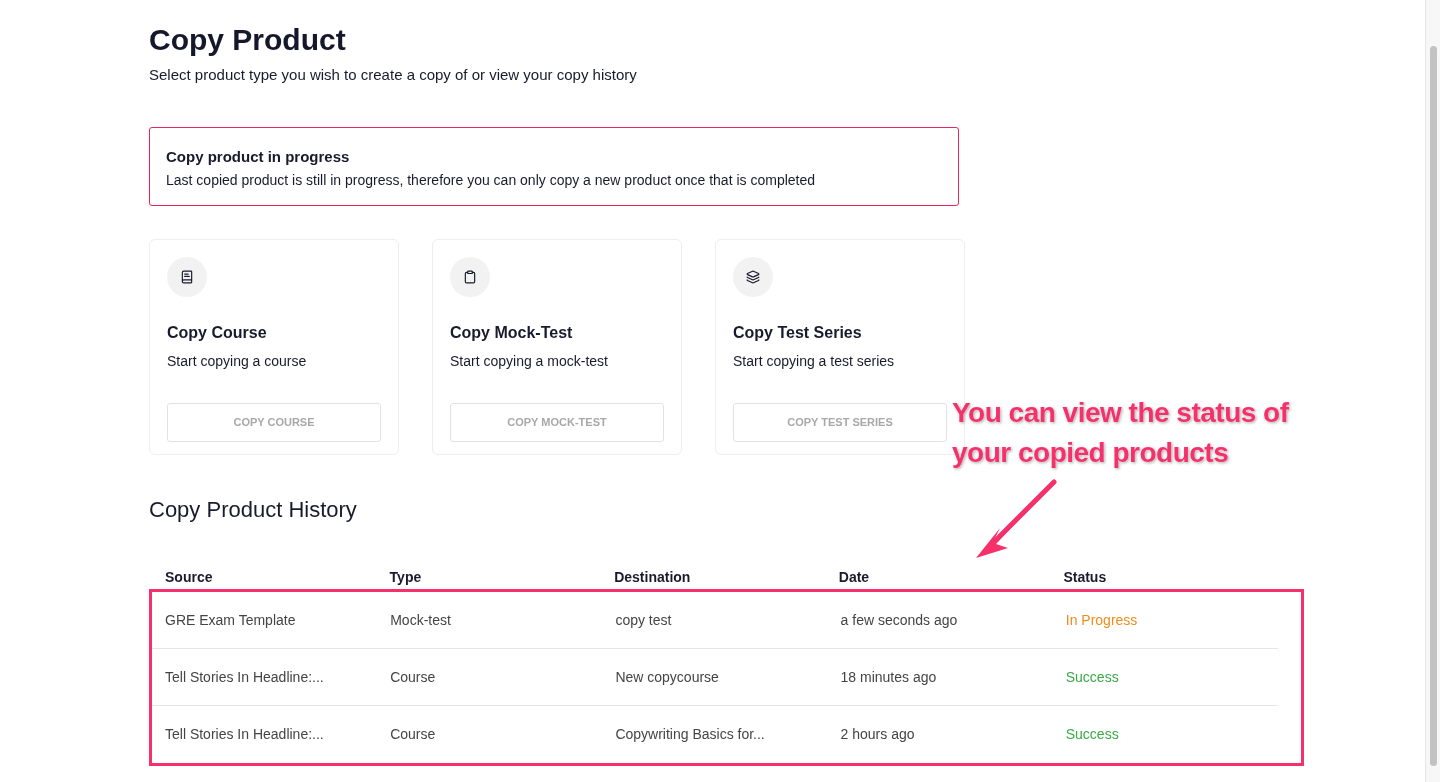  I want to click on layers-icon, so click(753, 276).